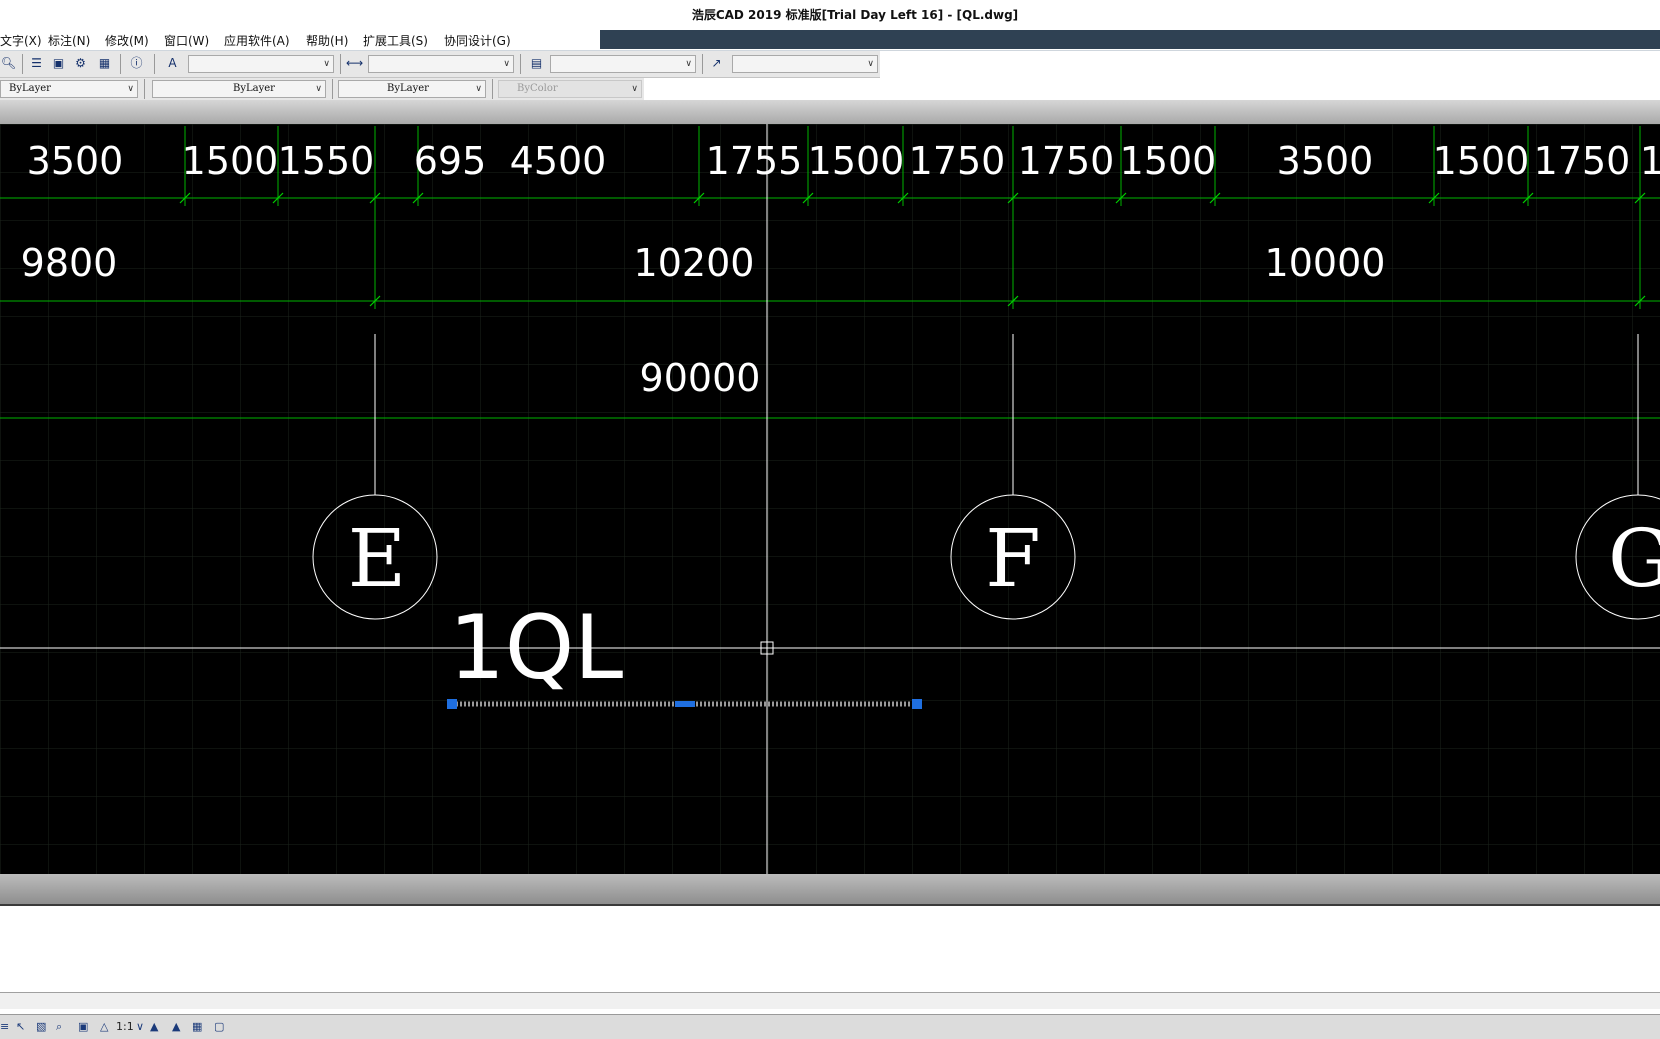  Describe the element at coordinates (172, 63) in the screenshot. I see `text-style-icon: A` at that location.